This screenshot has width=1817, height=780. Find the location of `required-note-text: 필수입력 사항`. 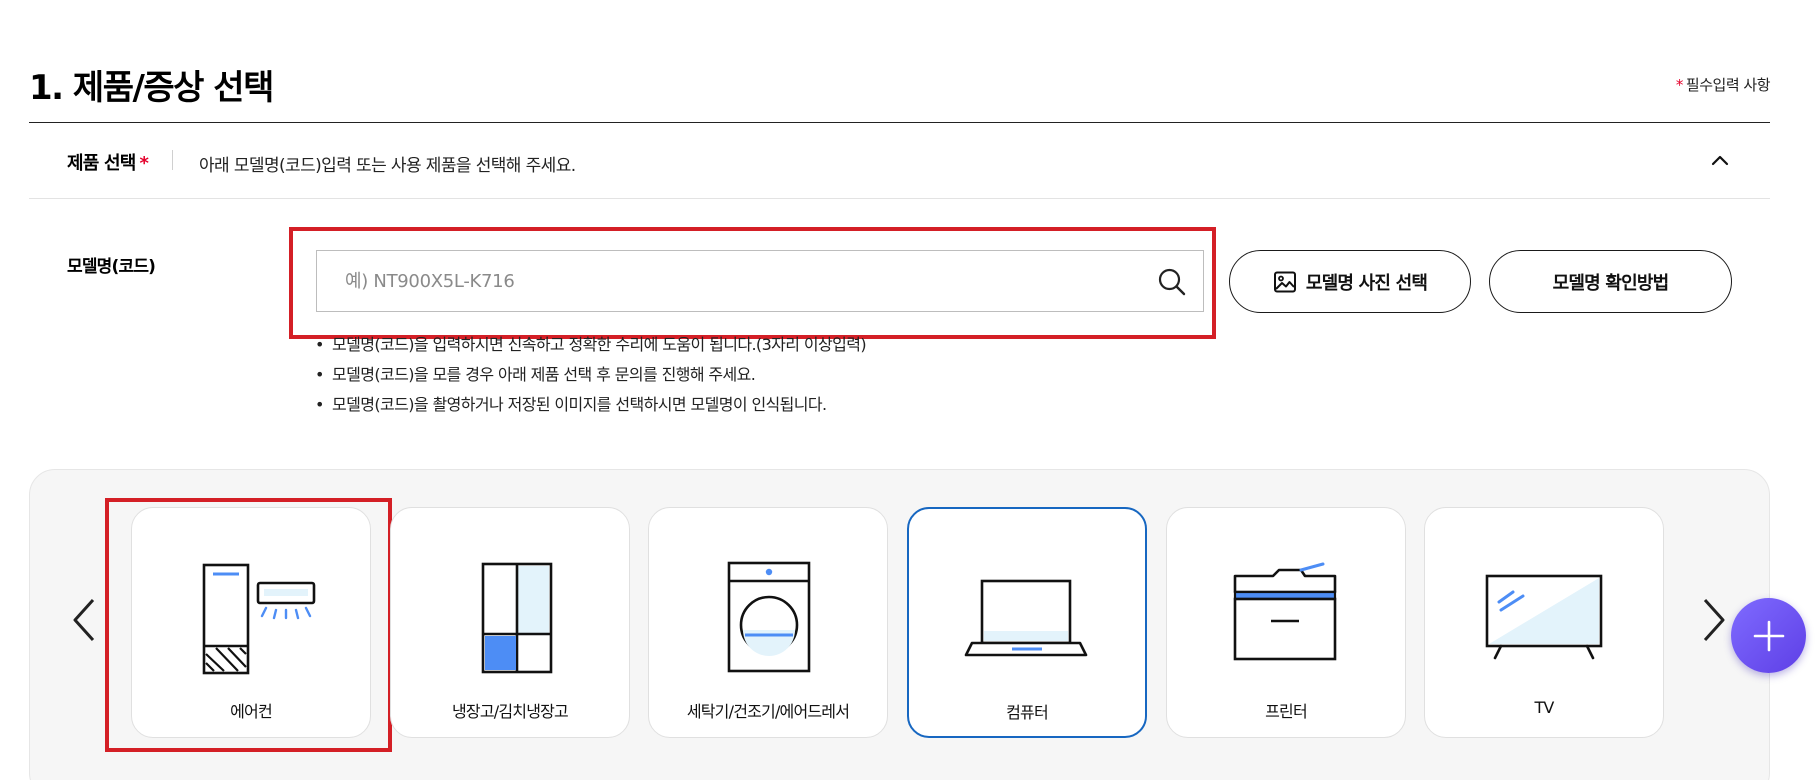

required-note-text: 필수입력 사항 is located at coordinates (1728, 85).